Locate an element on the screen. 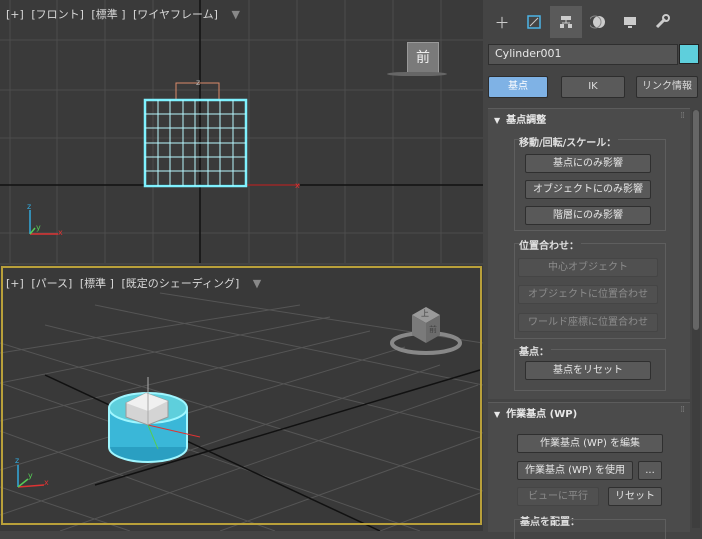 This screenshot has width=702, height=539. alignment-label: 位置合わせ： is located at coordinates (550, 244).